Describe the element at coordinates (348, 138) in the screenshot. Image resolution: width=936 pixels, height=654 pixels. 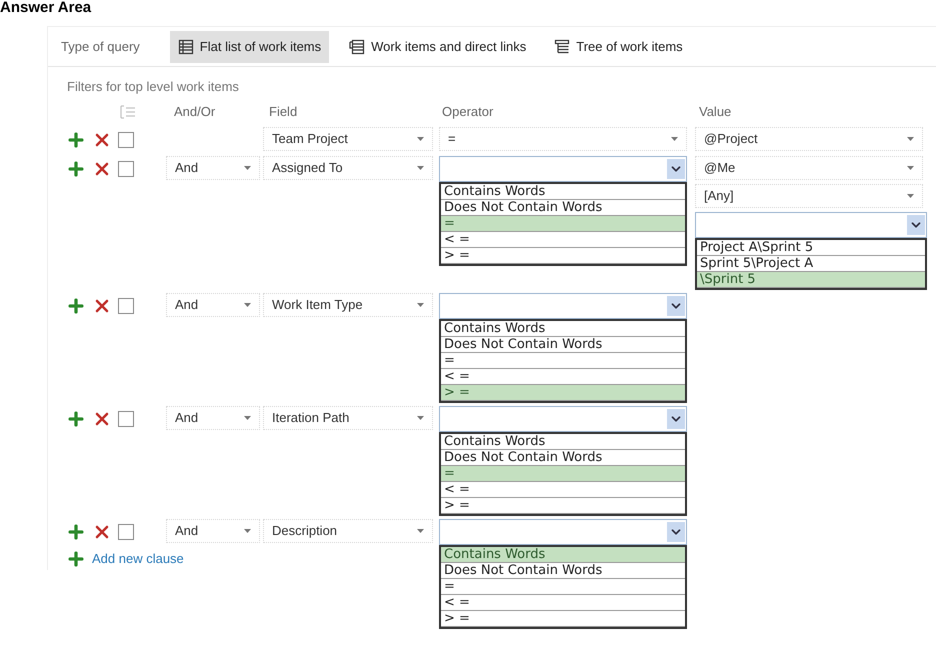
I see `field-select: Team Project` at that location.